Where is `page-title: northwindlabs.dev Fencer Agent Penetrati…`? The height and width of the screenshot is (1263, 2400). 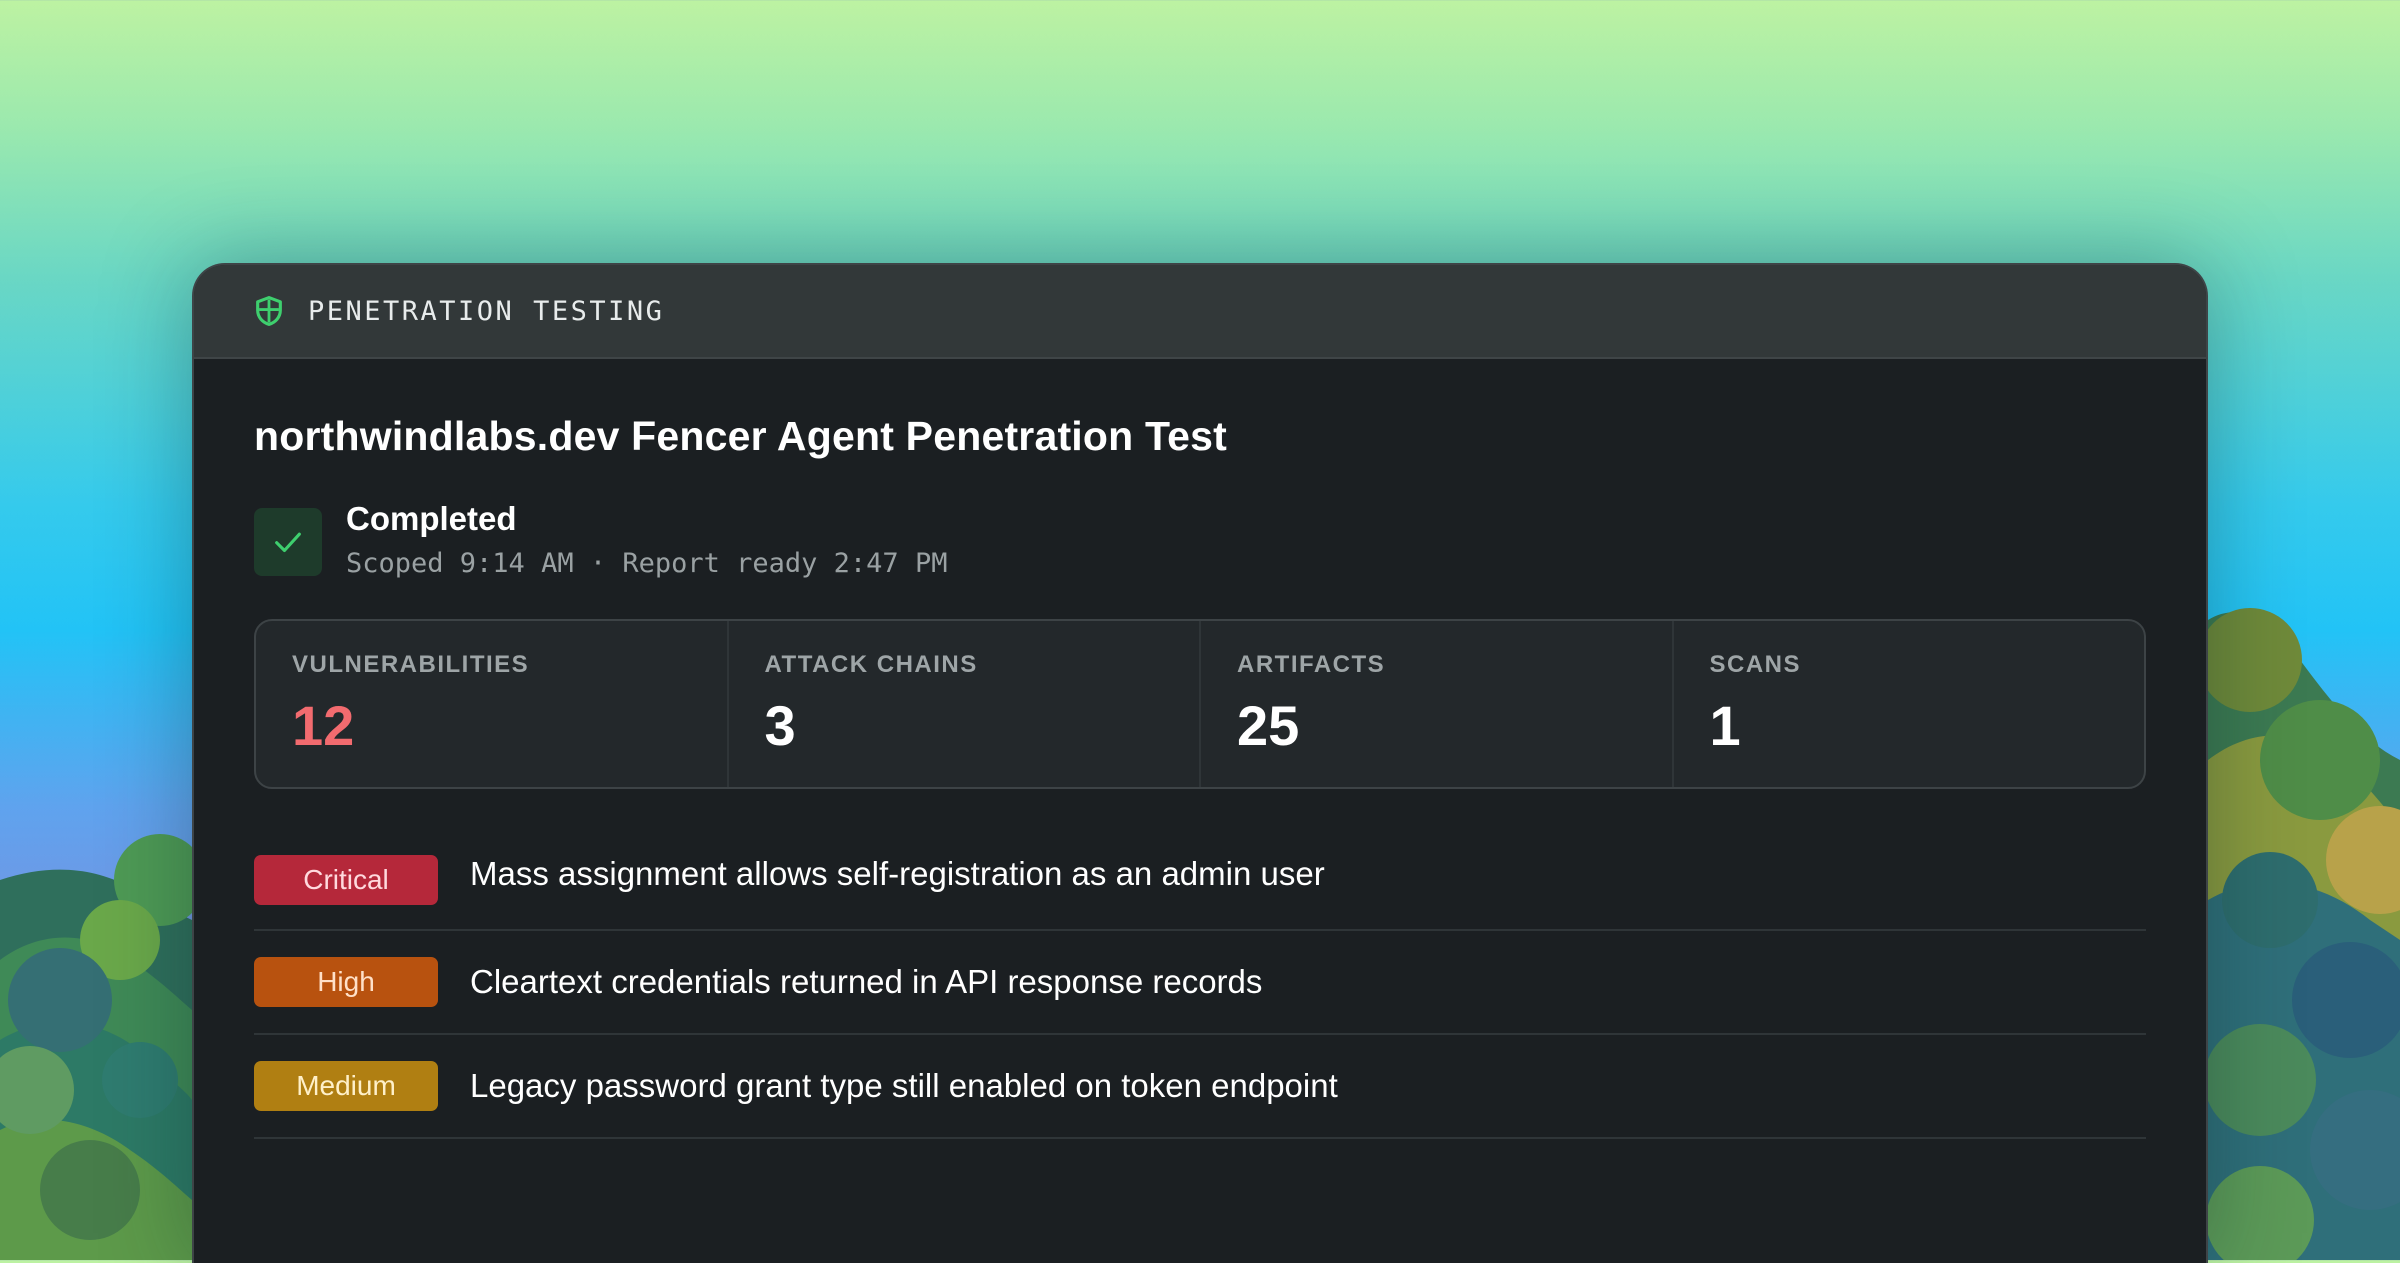
page-title: northwindlabs.dev Fencer Agent Penetrati… is located at coordinates (741, 436).